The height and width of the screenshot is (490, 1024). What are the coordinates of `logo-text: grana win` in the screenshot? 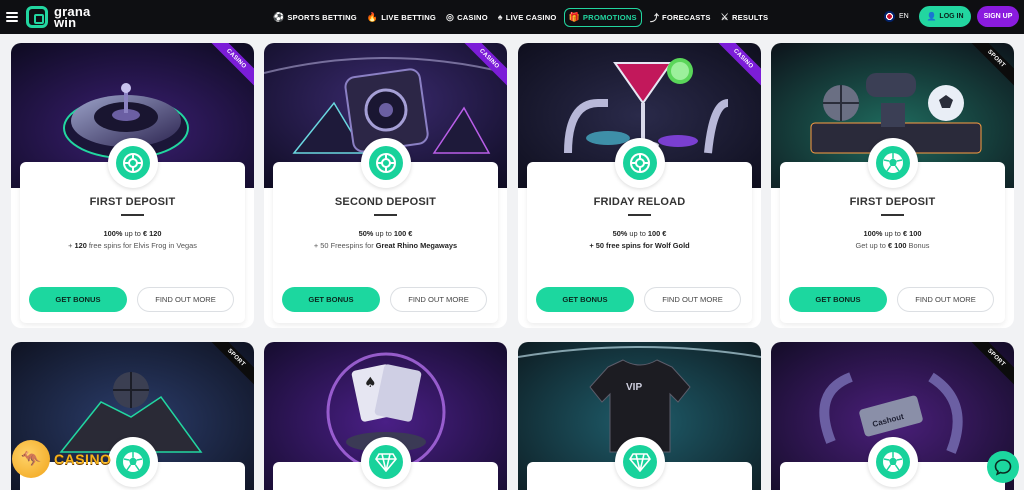 It's located at (72, 17).